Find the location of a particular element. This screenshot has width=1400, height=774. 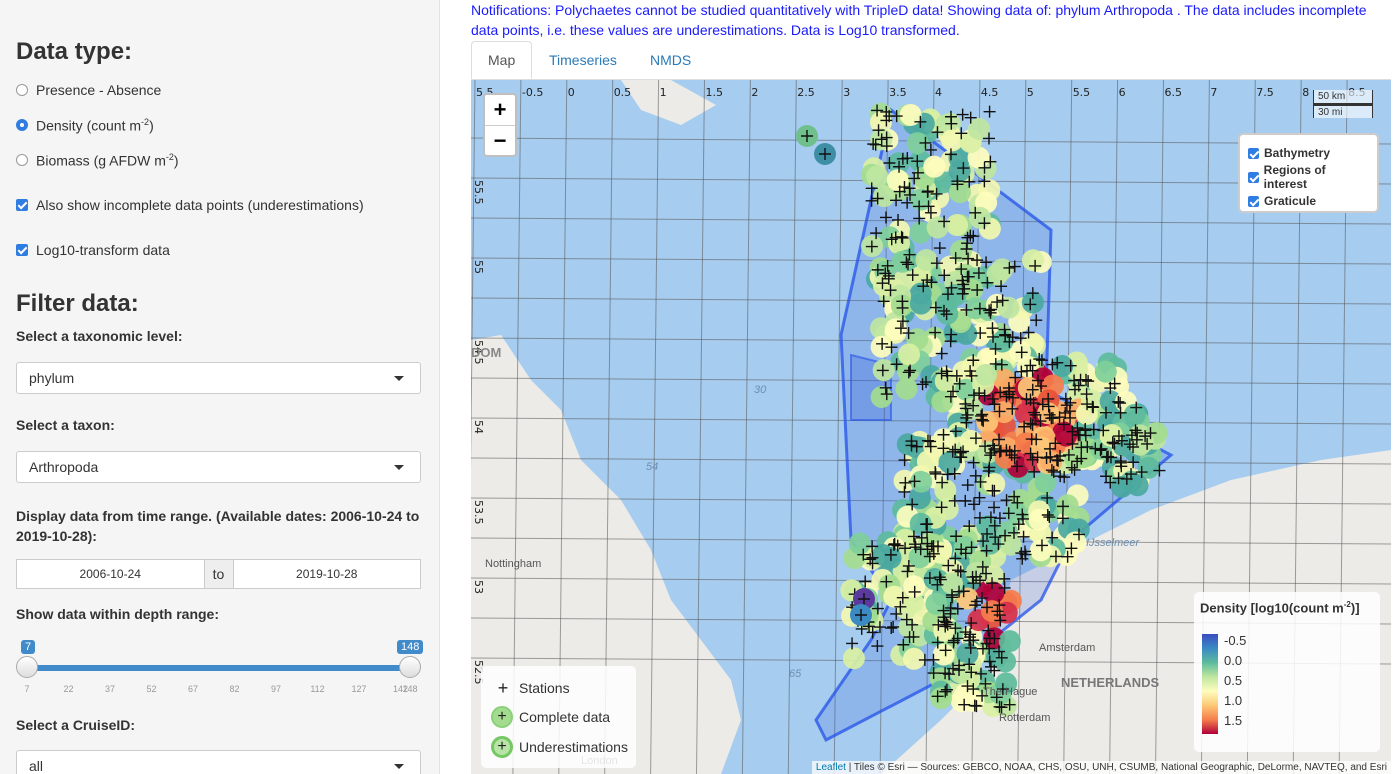

taxonomic-level-label: Select a taxonomic level: is located at coordinates (99, 336).